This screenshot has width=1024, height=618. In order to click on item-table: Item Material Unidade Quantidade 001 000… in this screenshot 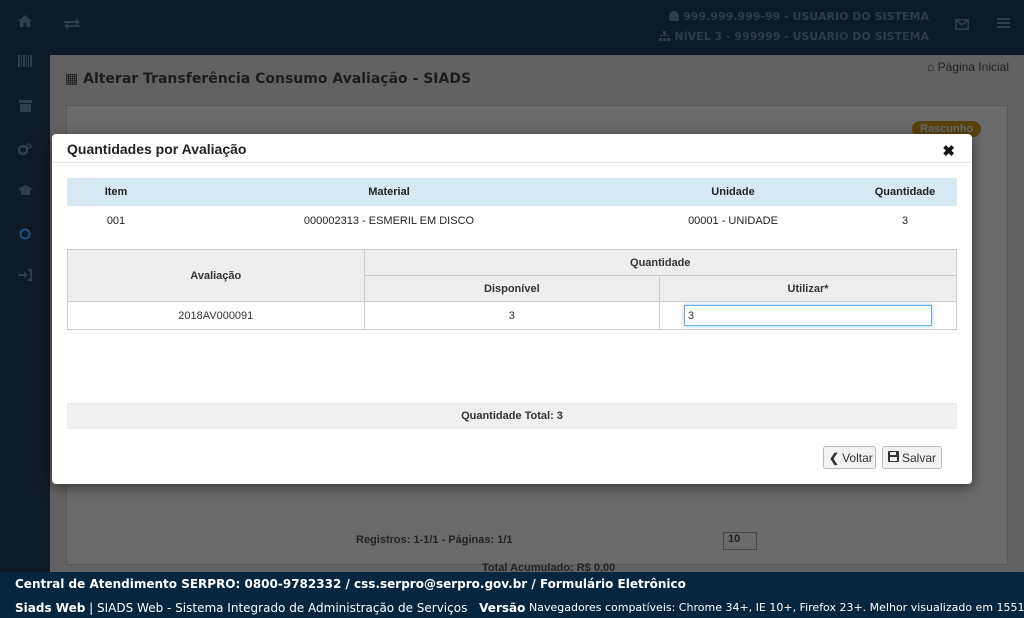, I will do `click(512, 207)`.